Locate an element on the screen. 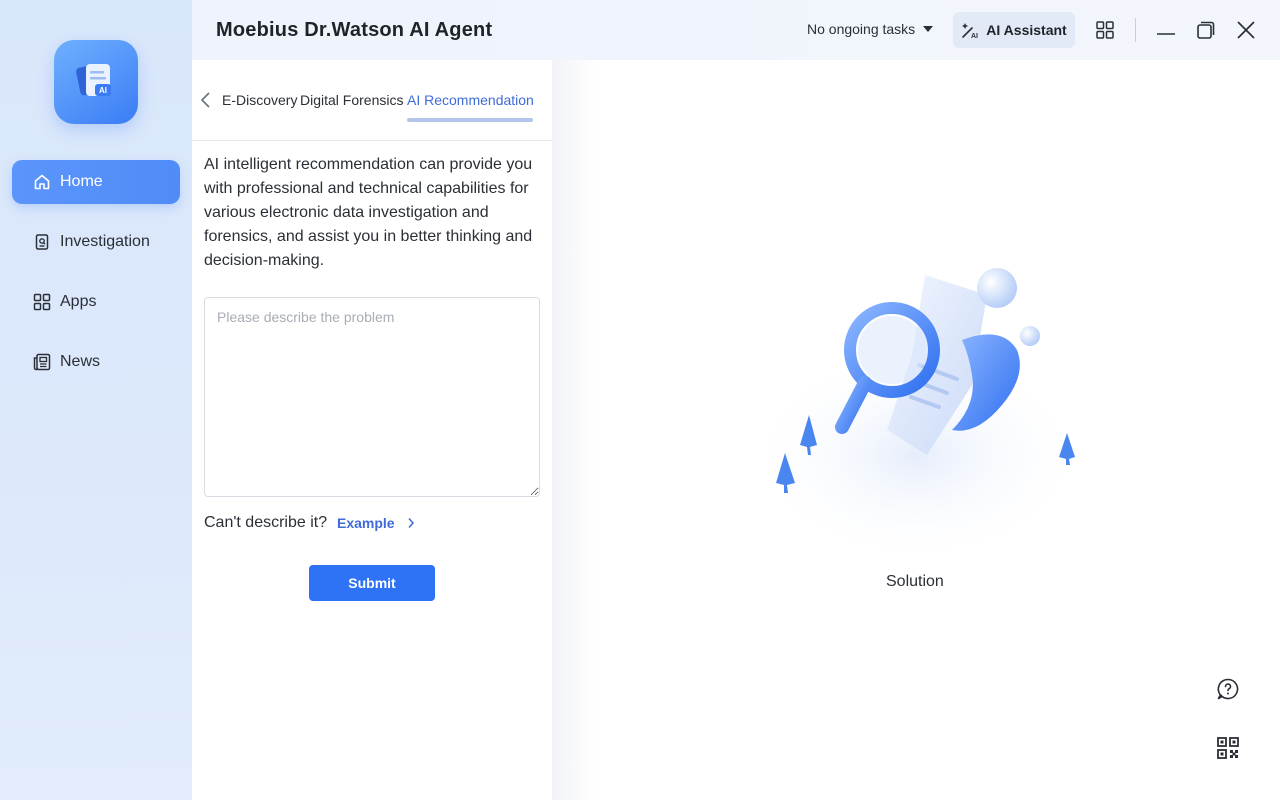 The image size is (1280, 800). sidebar-item-label: Apps is located at coordinates (78, 301).